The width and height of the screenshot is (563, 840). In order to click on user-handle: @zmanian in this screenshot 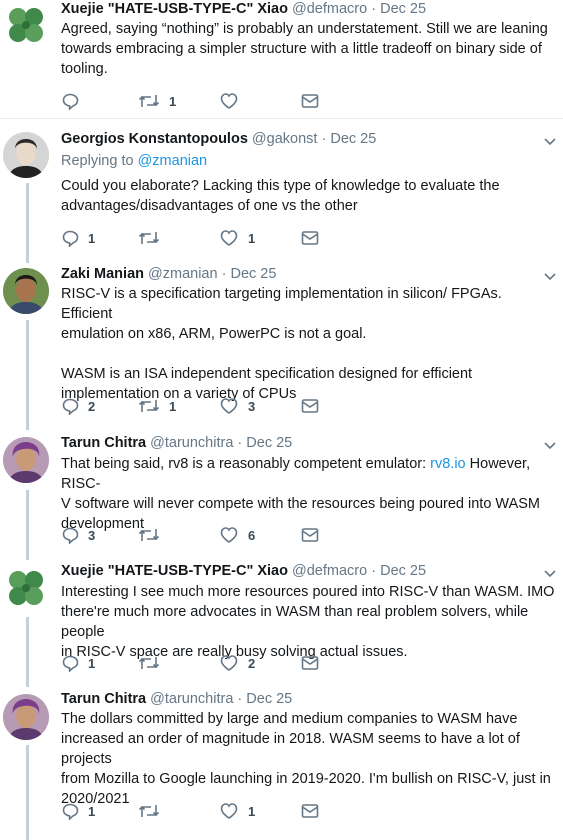, I will do `click(183, 274)`.